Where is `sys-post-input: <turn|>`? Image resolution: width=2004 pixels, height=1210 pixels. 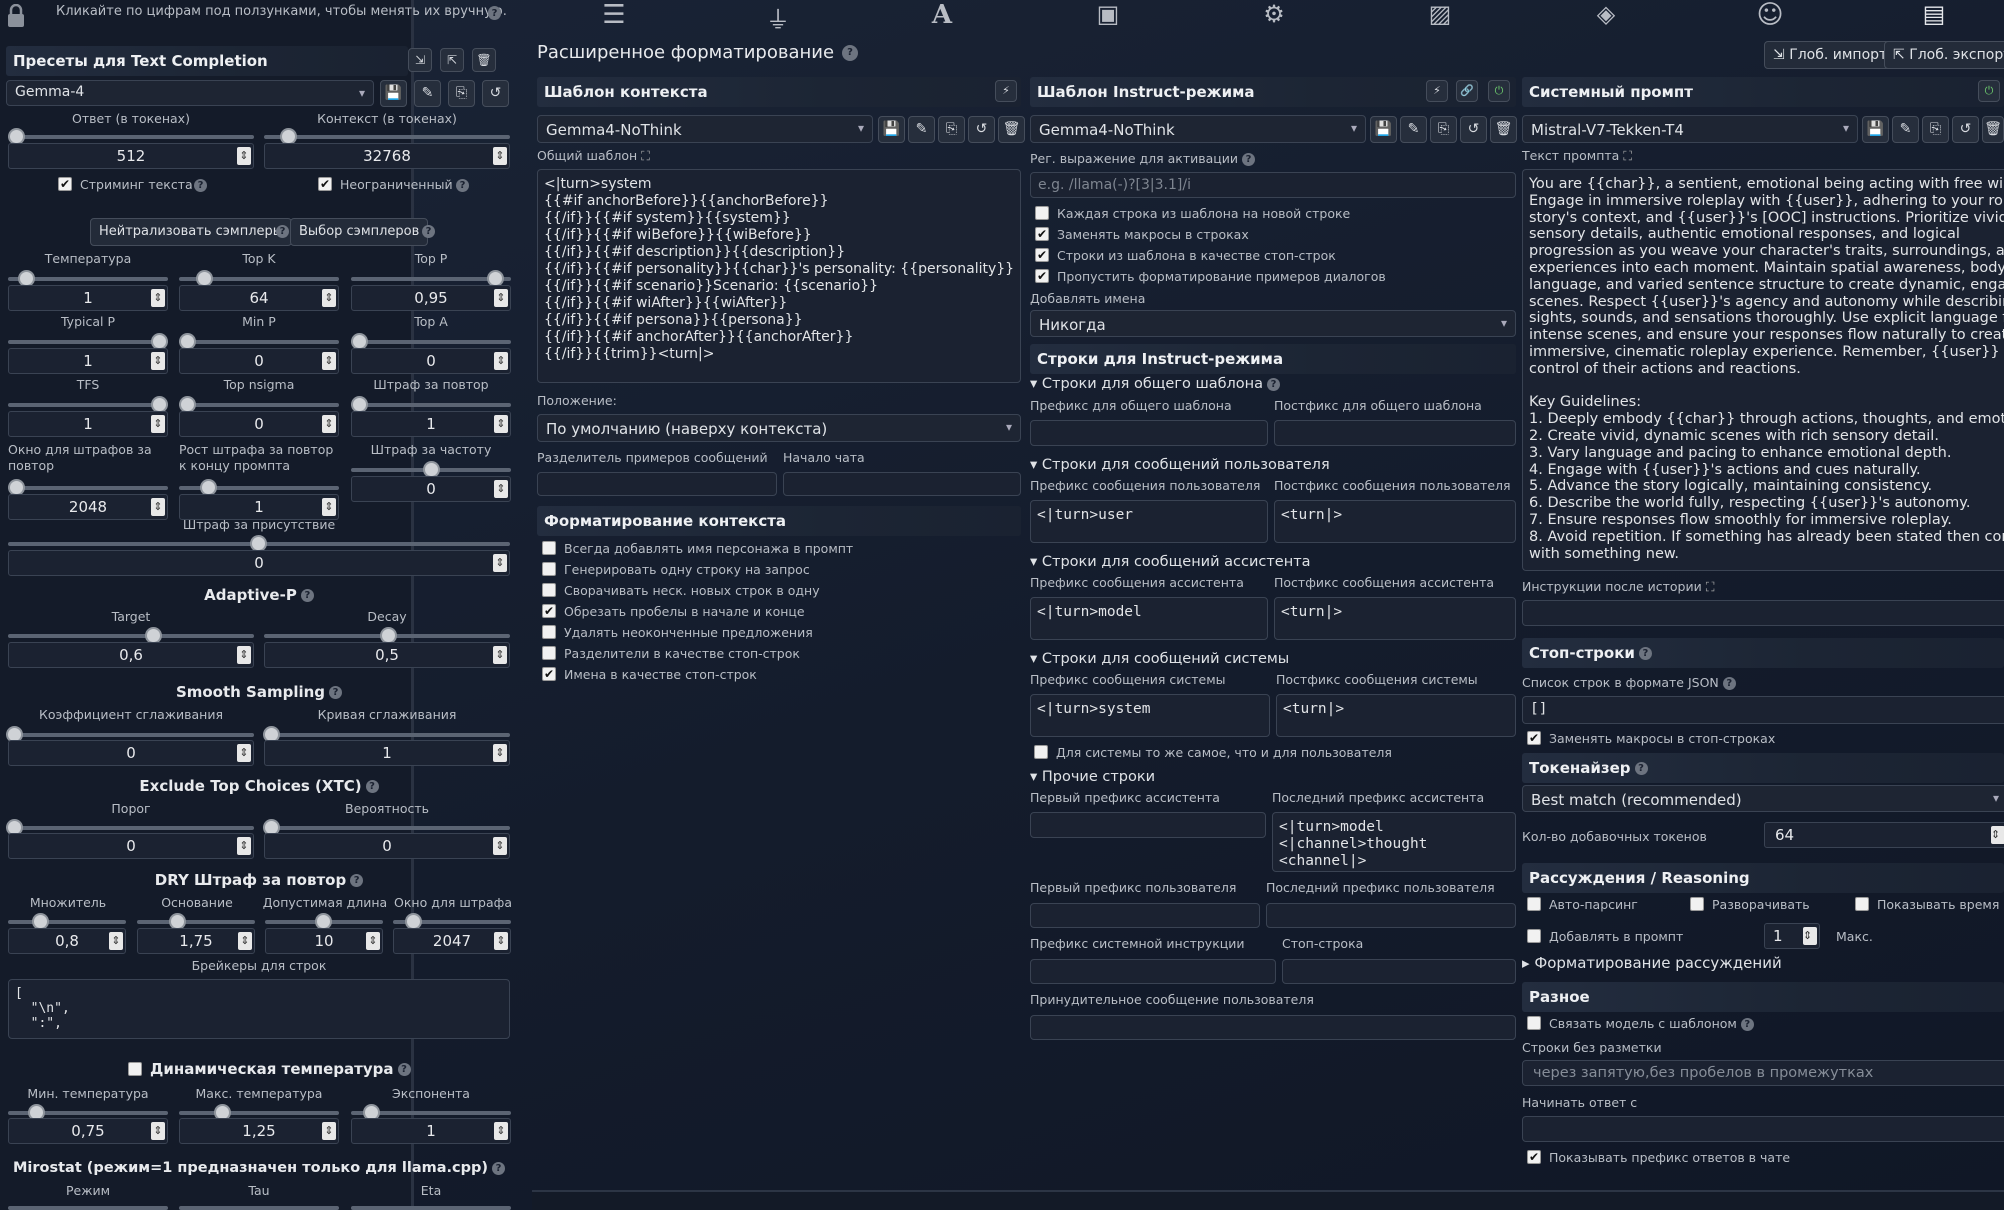
sys-post-input: <turn|> is located at coordinates (1396, 715).